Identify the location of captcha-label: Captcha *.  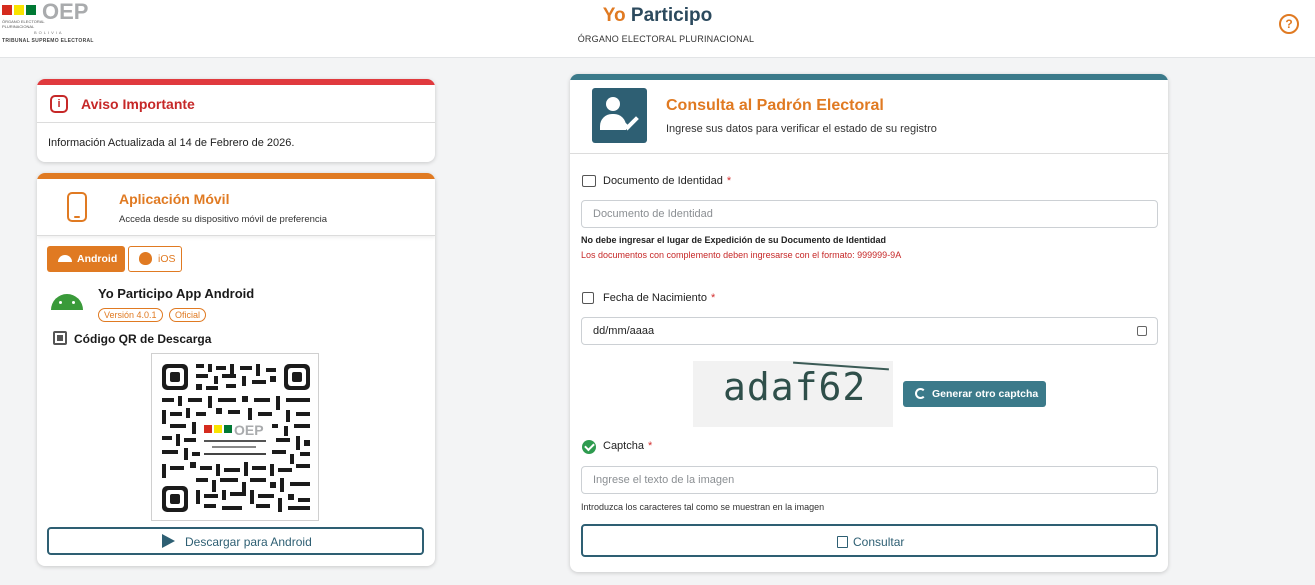
(627, 446).